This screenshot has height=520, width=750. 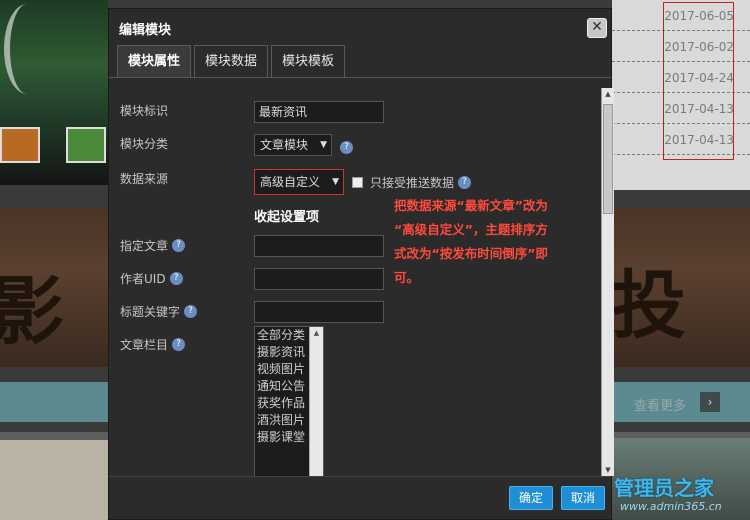 I want to click on bird-image, so click(x=27, y=49).